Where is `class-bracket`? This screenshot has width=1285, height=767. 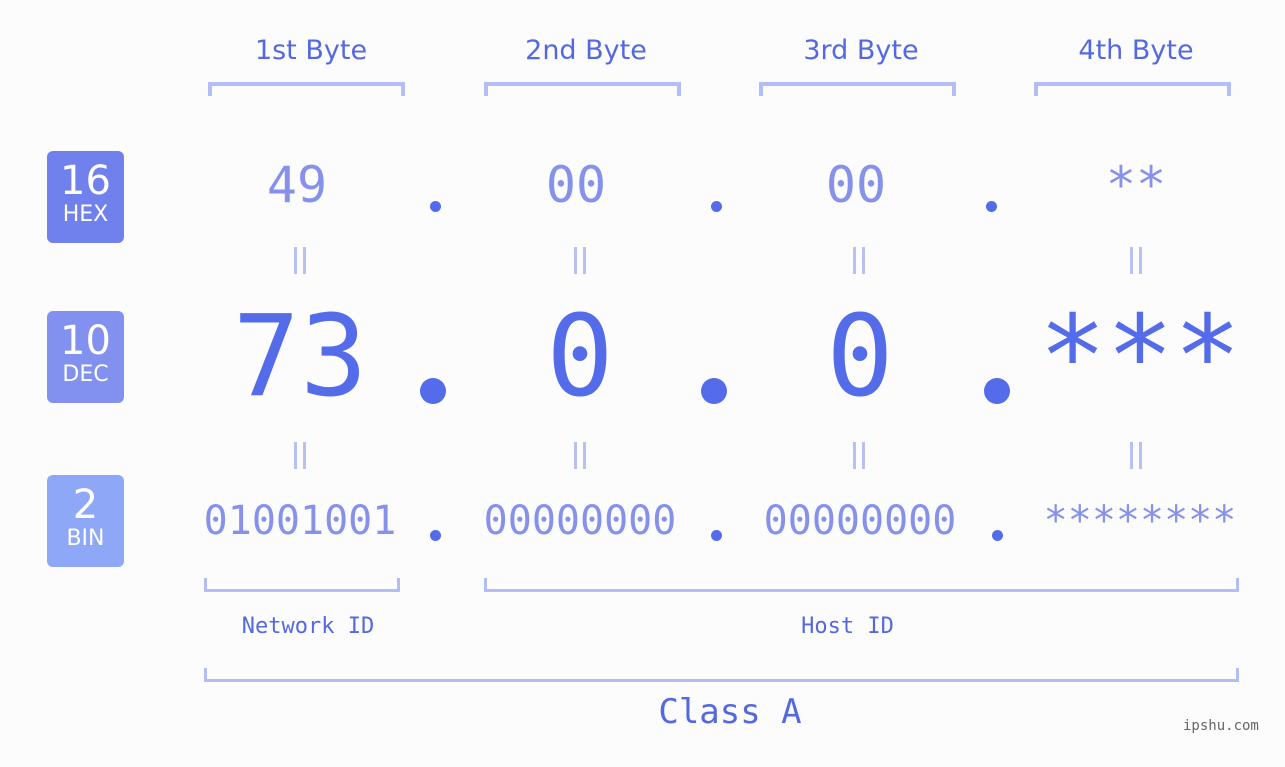 class-bracket is located at coordinates (721, 675).